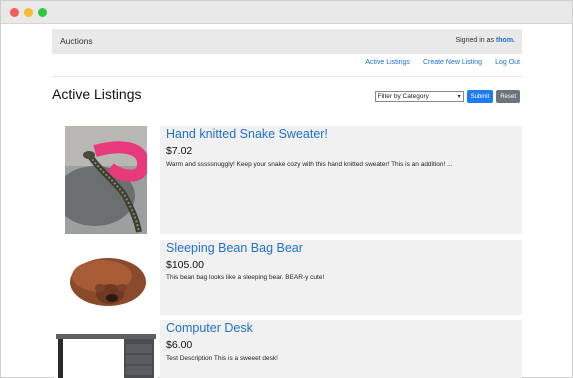  I want to click on listing-price: $105.00, so click(185, 265).